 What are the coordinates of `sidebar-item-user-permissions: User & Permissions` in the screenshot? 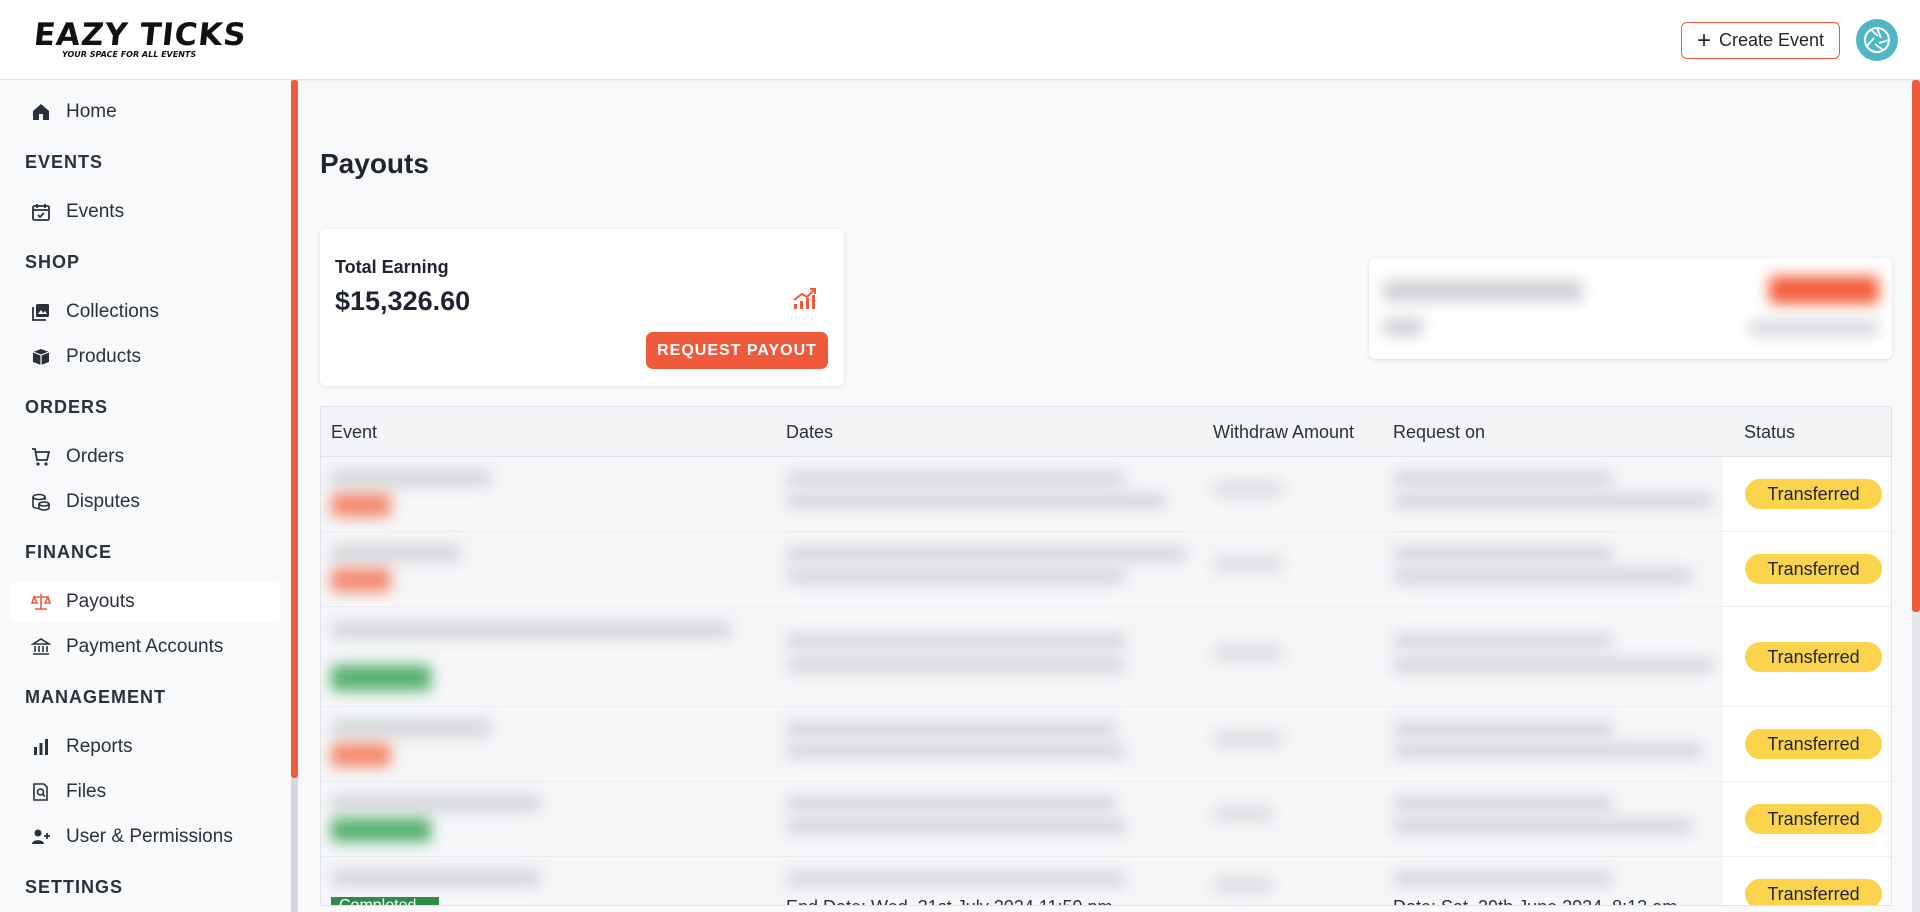 It's located at (145, 837).